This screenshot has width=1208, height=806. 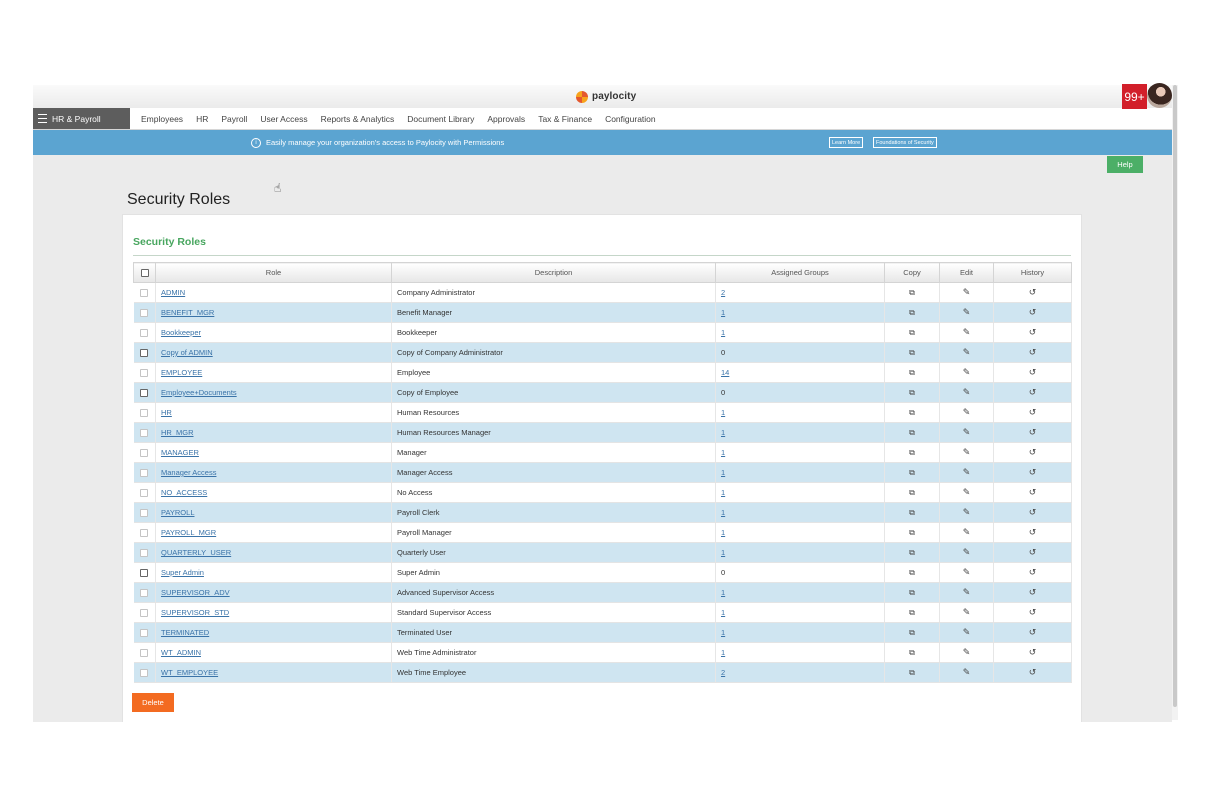 I want to click on learn-more-button: Learn More, so click(x=846, y=142).